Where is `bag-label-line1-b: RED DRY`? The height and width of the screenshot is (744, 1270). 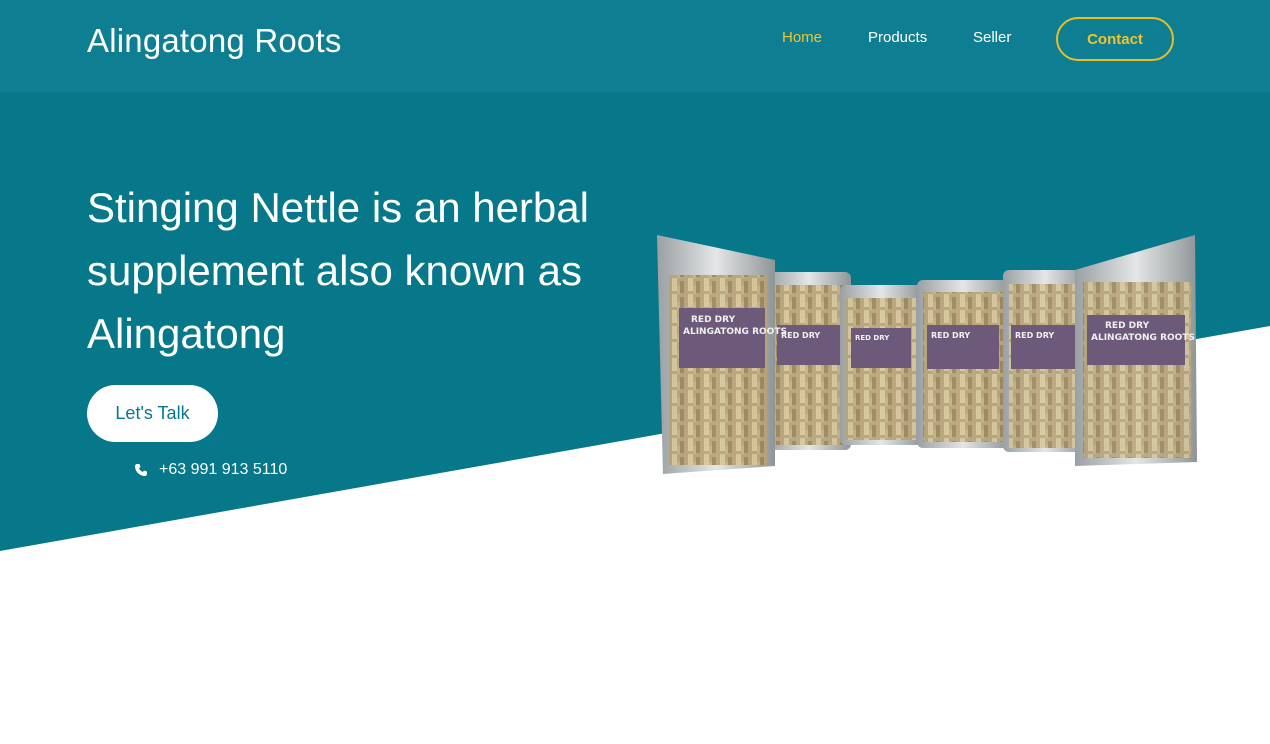
bag-label-line1-b: RED DRY is located at coordinates (800, 335).